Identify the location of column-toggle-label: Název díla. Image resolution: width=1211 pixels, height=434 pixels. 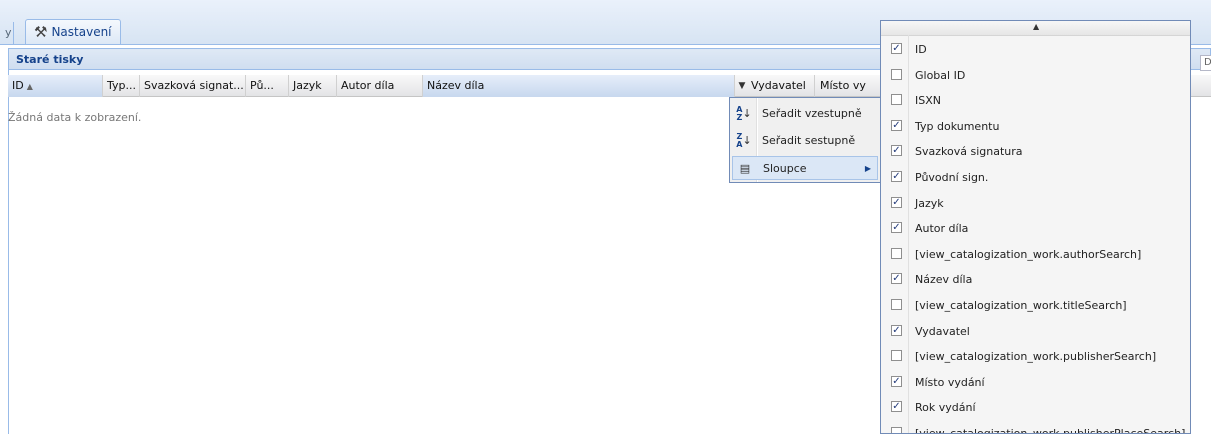
(944, 280).